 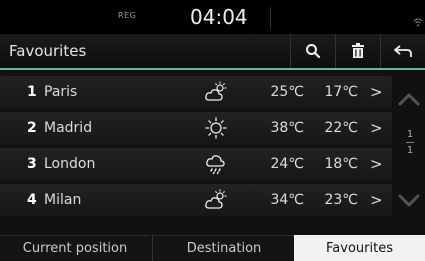 I want to click on high-temp: 34℃, so click(x=287, y=200).